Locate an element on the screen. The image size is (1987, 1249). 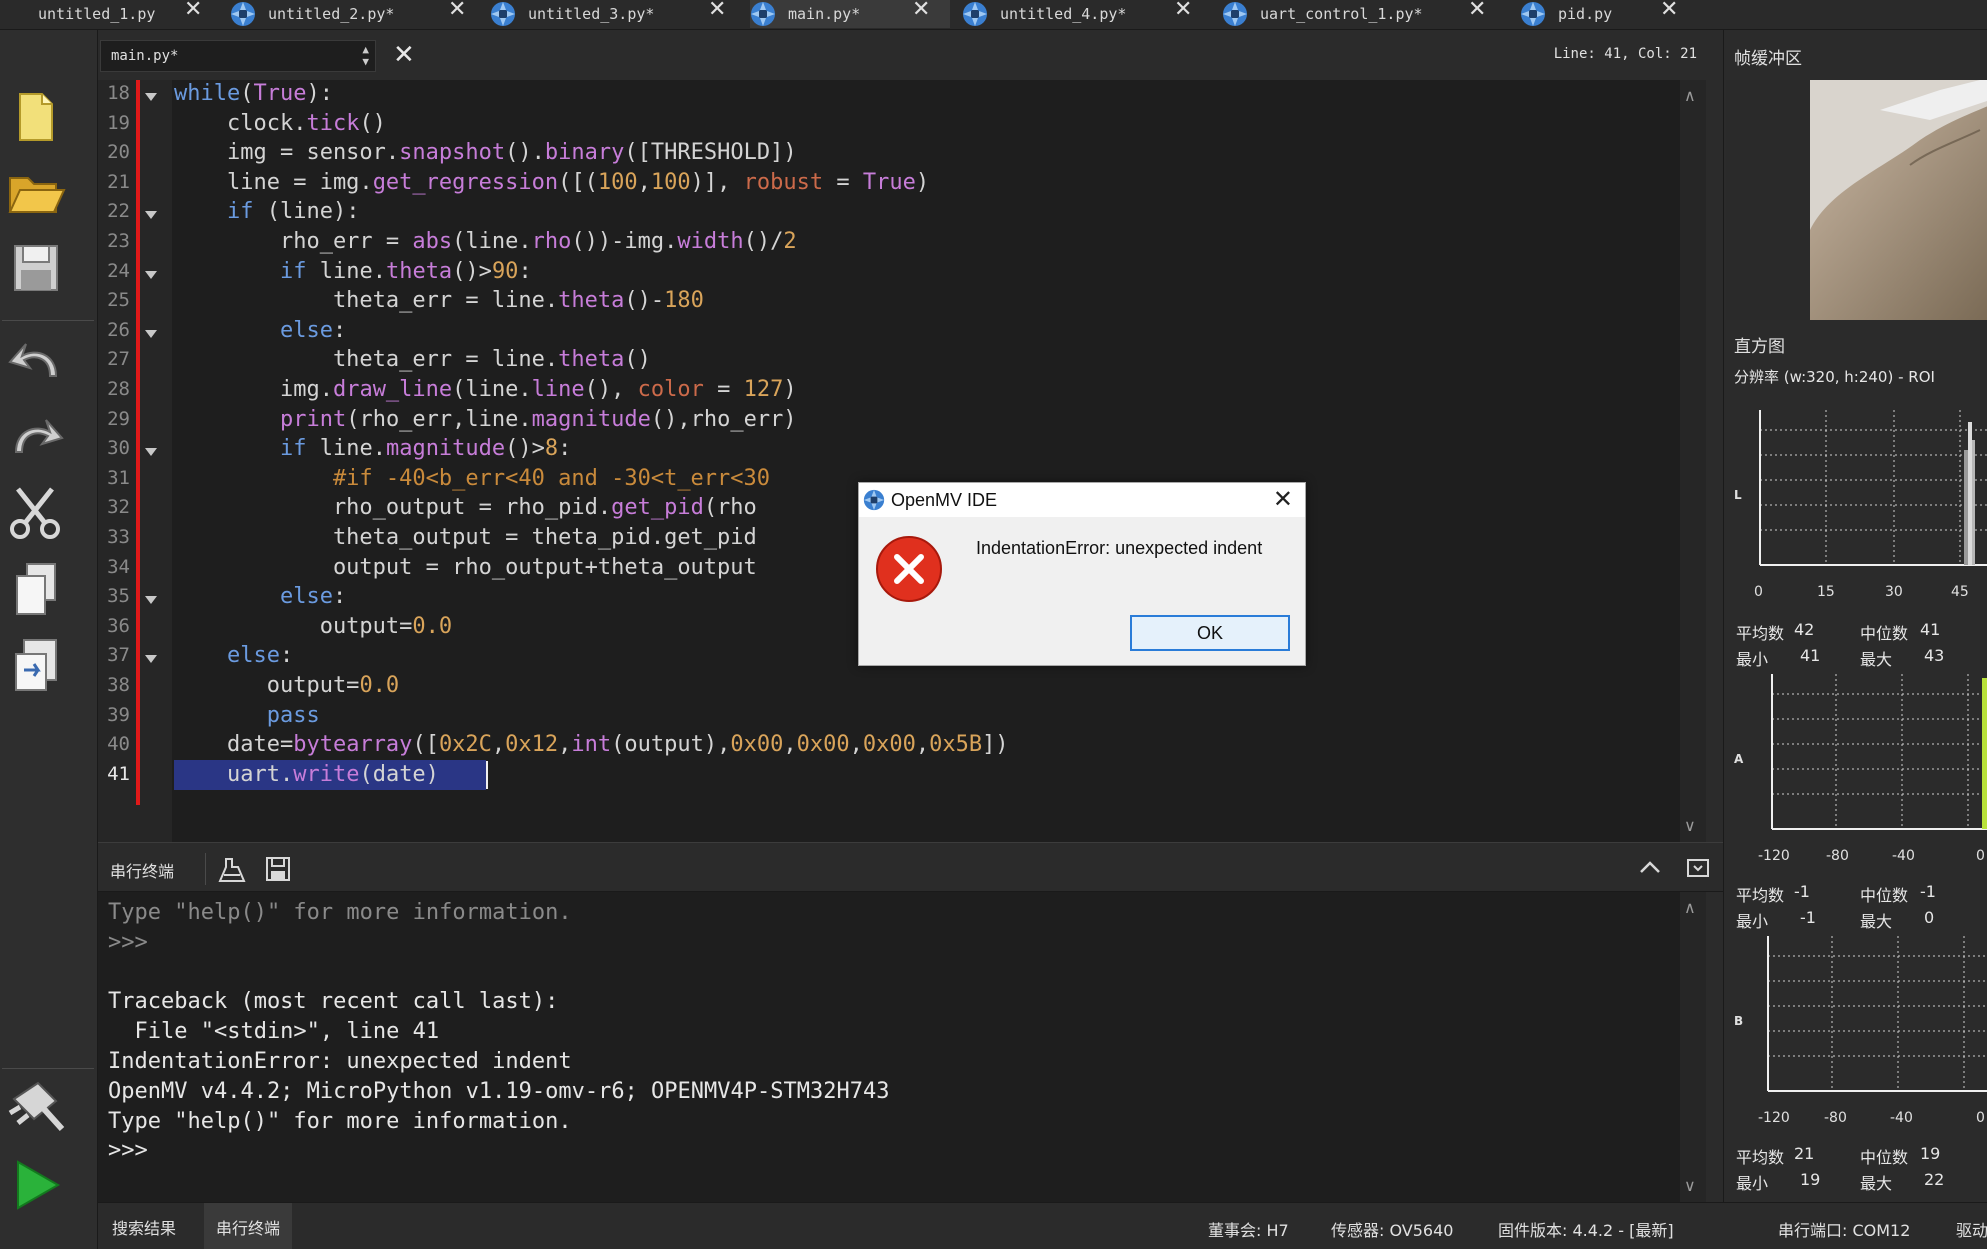
connect-button is located at coordinates (36, 1109).